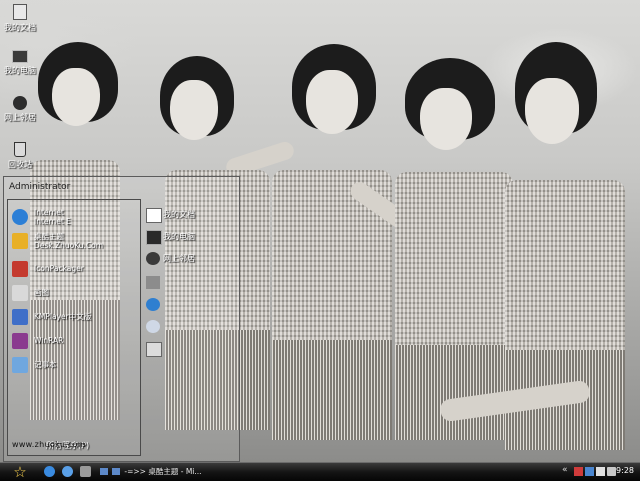 The width and height of the screenshot is (640, 481). I want to click on start-item-label: 画图, so click(41, 292).